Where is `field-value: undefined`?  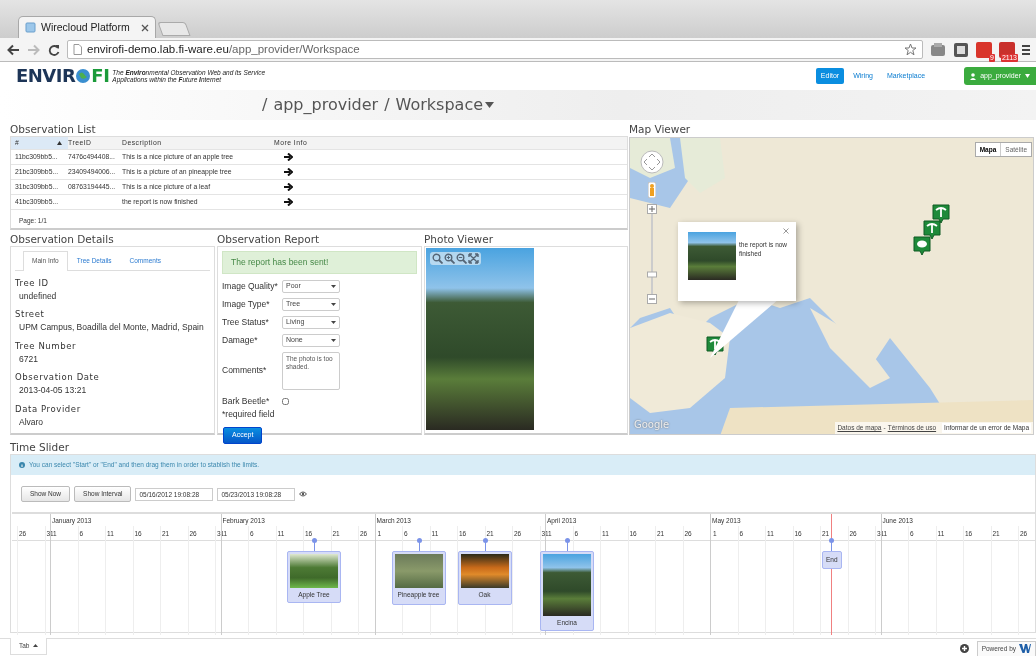 field-value: undefined is located at coordinates (38, 296).